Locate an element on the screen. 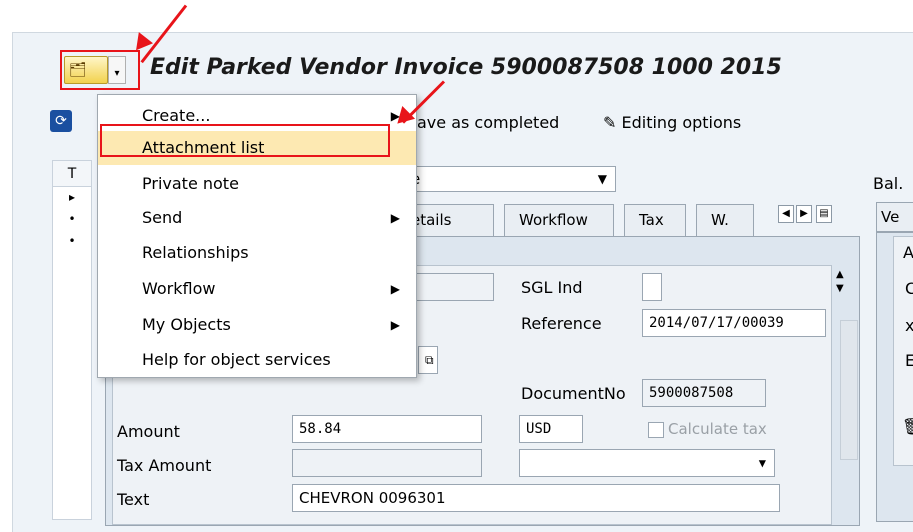  tab-vendor: Ve is located at coordinates (894, 217).